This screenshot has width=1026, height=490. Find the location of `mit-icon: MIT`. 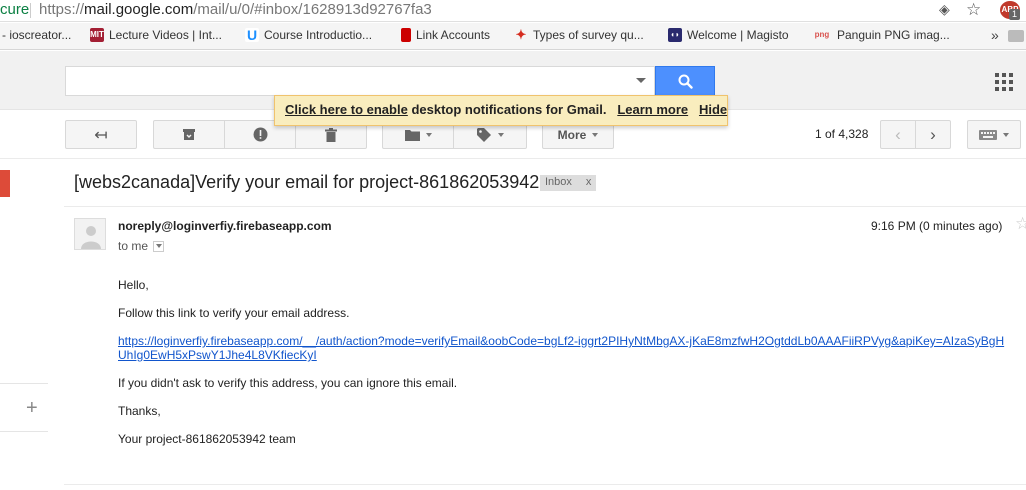

mit-icon: MIT is located at coordinates (97, 35).